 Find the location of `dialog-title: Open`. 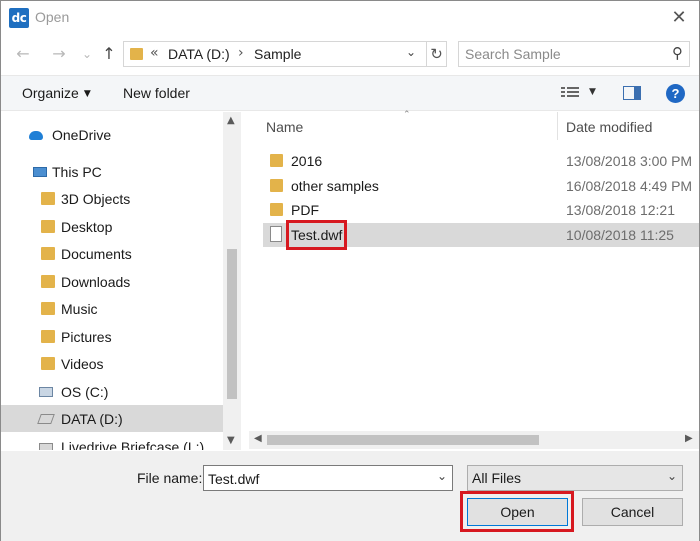

dialog-title: Open is located at coordinates (52, 17).